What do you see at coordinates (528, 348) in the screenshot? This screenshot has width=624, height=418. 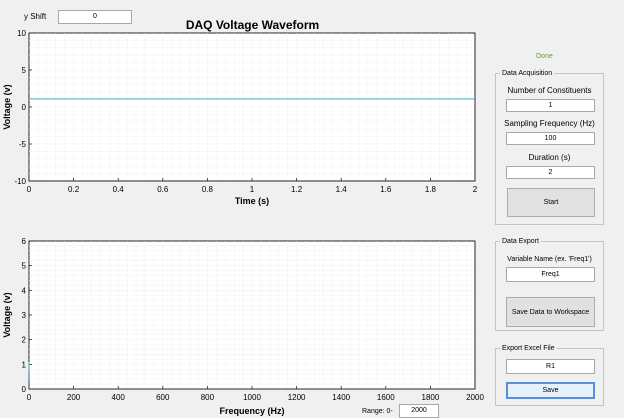 I see `excel-title: Export Excel File` at bounding box center [528, 348].